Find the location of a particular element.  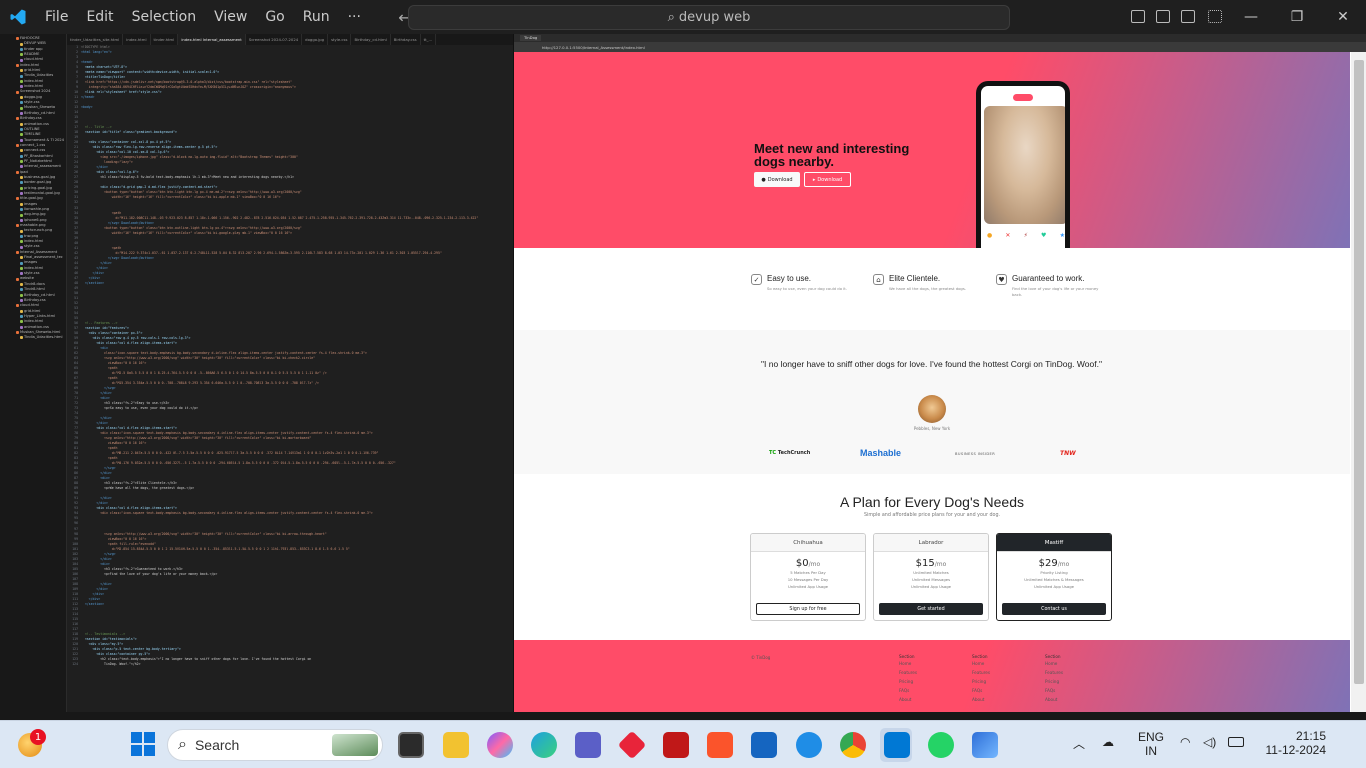

editor-tab: index.html is located at coordinates (137, 39).